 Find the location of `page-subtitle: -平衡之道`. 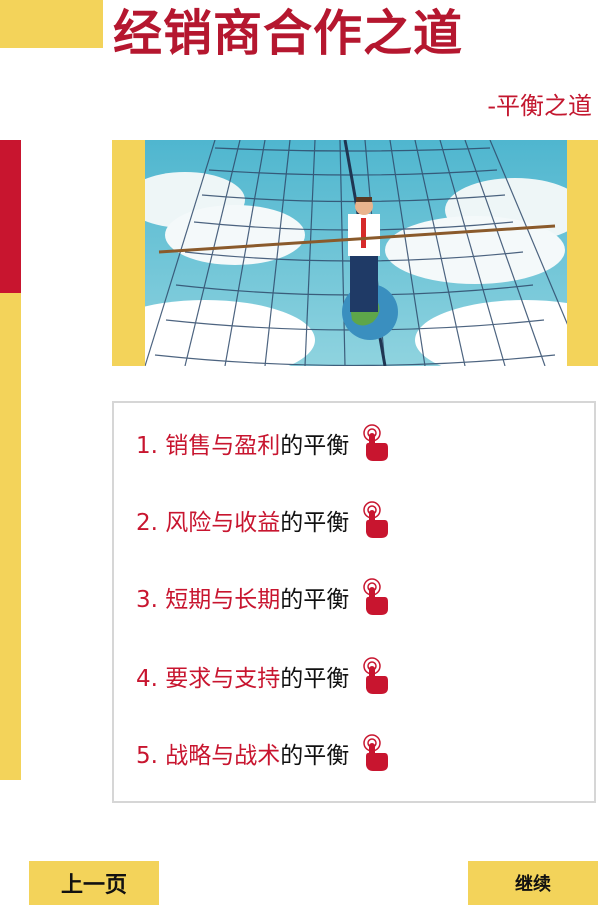

page-subtitle: -平衡之道 is located at coordinates (539, 106).